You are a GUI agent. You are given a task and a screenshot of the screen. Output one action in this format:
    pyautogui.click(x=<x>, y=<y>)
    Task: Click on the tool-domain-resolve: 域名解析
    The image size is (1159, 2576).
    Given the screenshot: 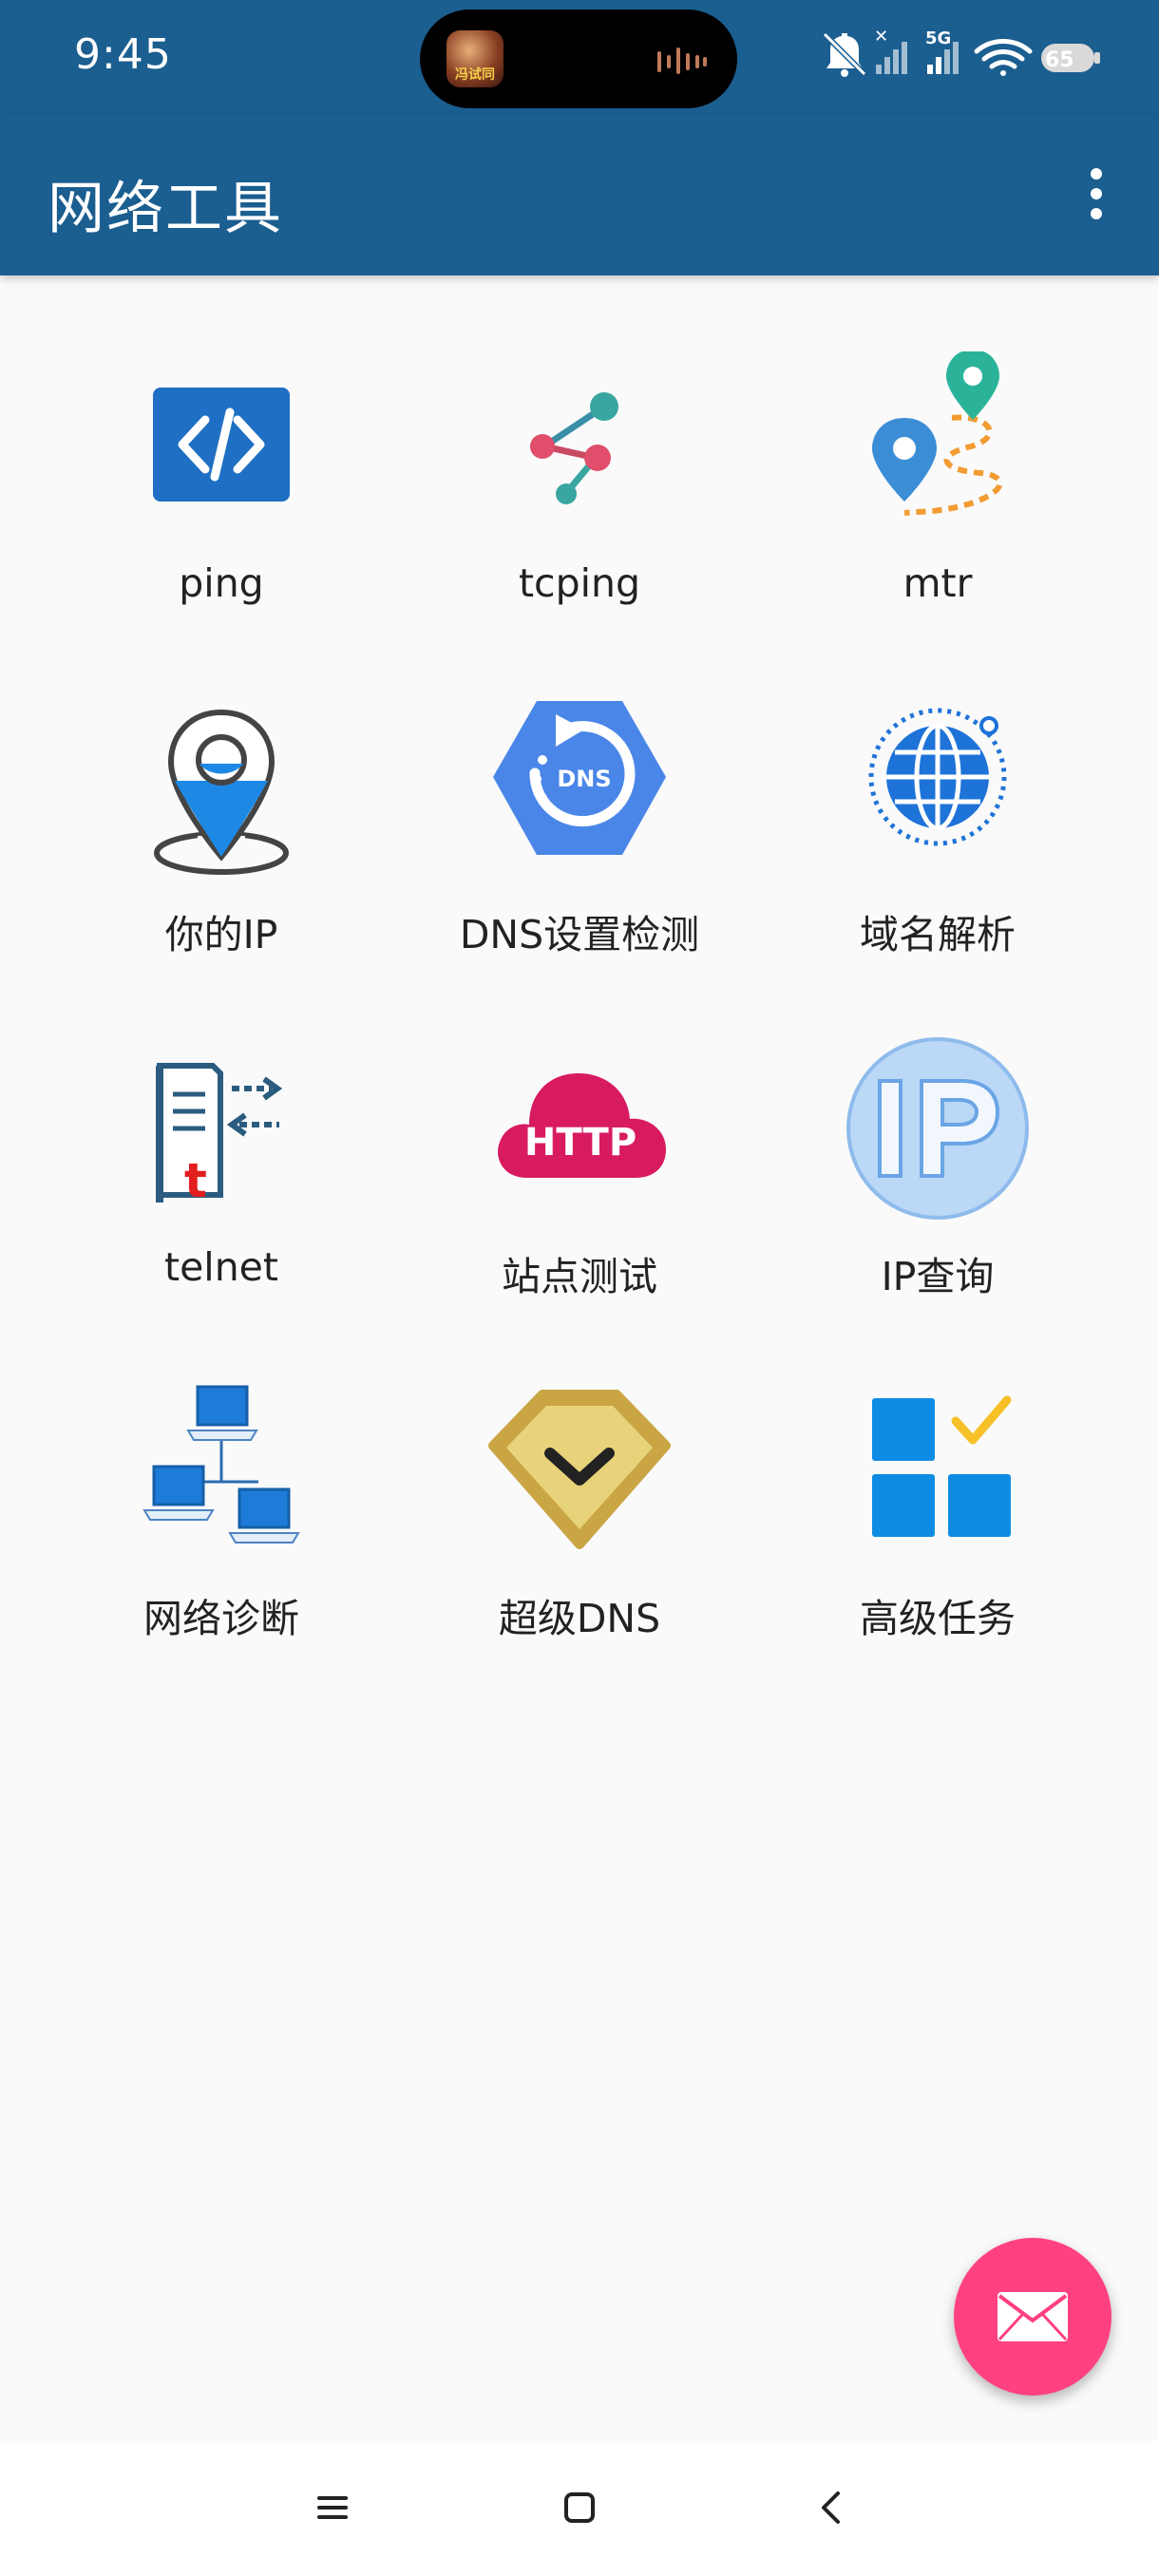 What is the action you would take?
    pyautogui.click(x=937, y=787)
    